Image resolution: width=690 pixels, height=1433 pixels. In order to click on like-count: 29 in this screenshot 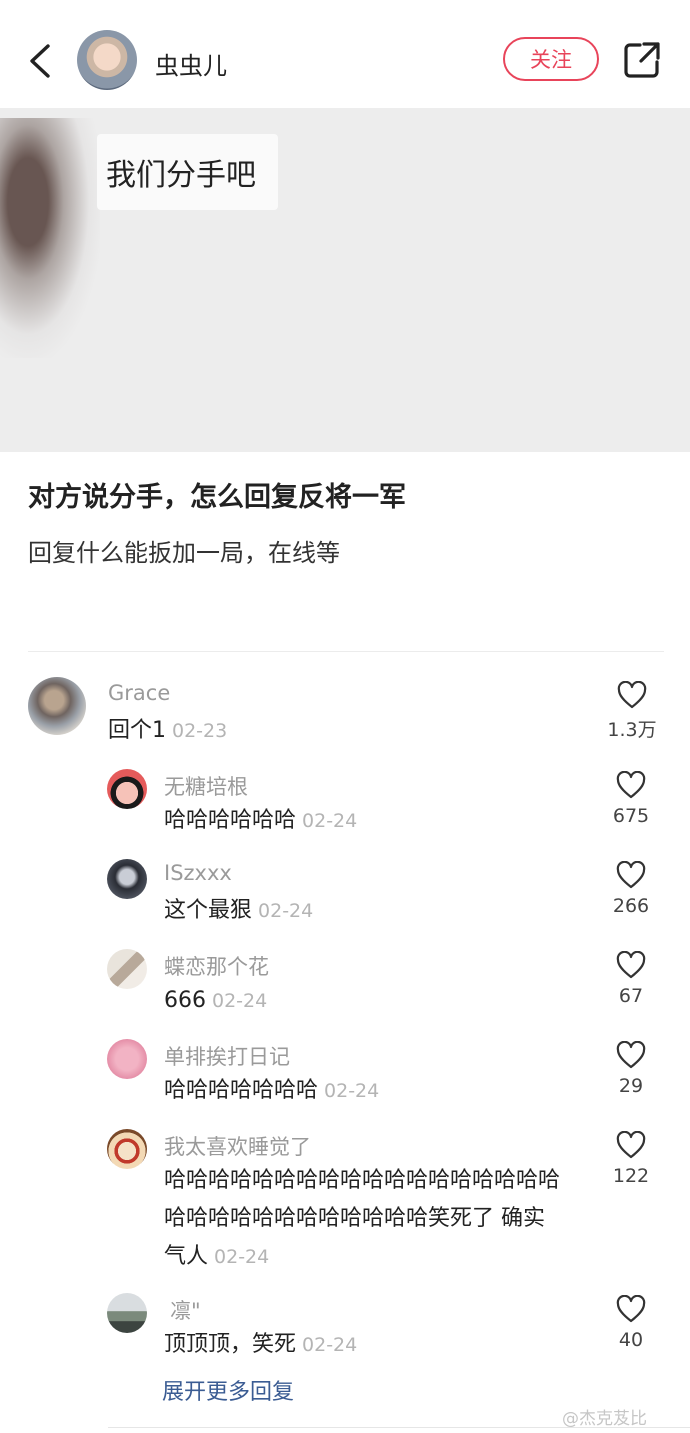, I will do `click(631, 1086)`.